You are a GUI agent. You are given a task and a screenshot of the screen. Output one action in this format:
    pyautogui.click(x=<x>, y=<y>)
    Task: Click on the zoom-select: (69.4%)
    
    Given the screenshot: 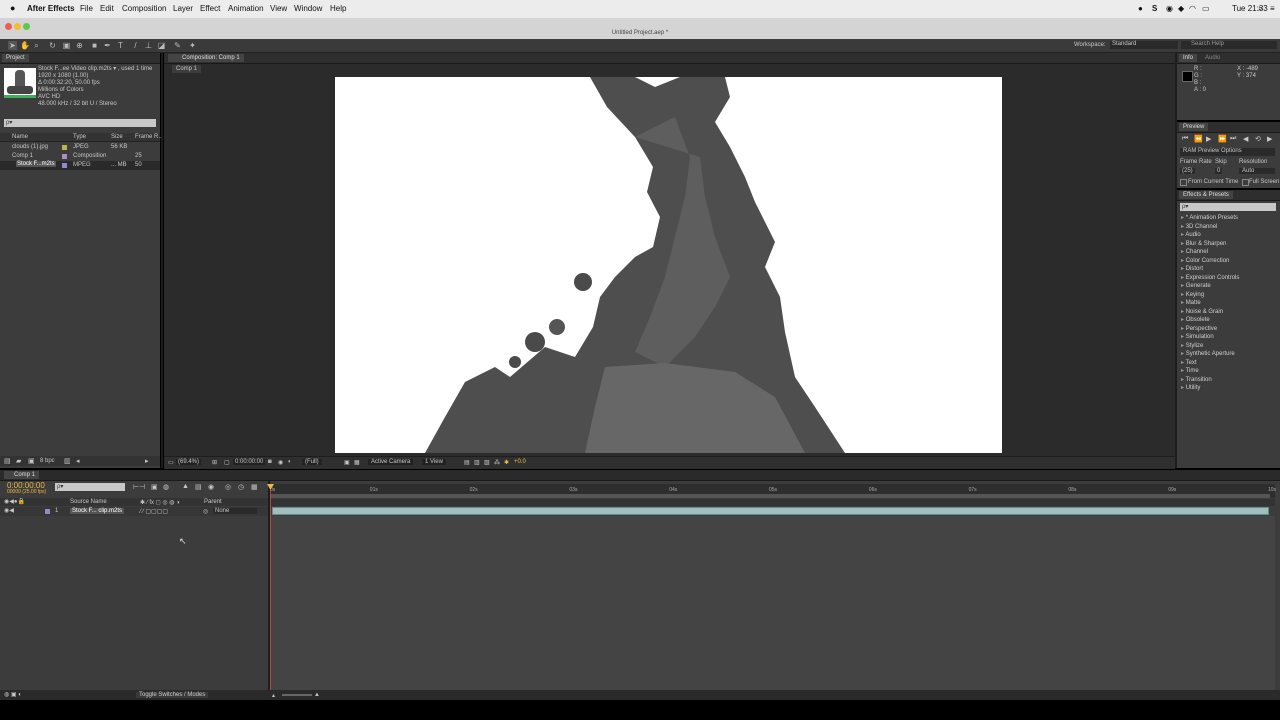 What is the action you would take?
    pyautogui.click(x=189, y=462)
    